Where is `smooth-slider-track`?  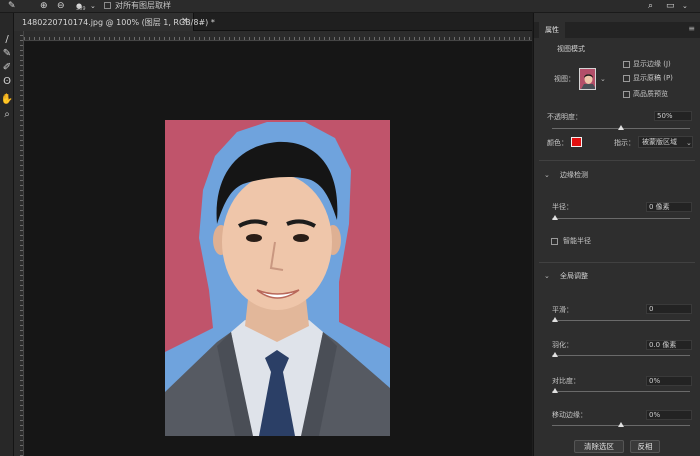 smooth-slider-track is located at coordinates (621, 320).